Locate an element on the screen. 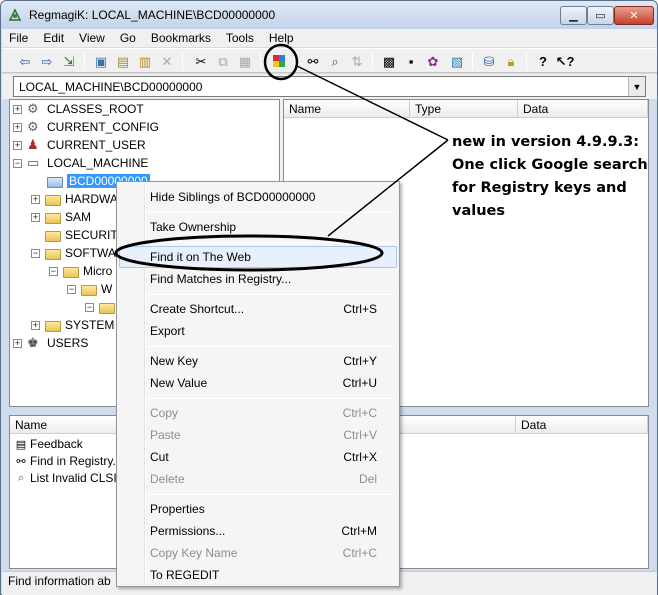 This screenshot has height=595, width=658. address-bar: LOCAL_MACHINE\BCD00000000 ▼ is located at coordinates (329, 86).